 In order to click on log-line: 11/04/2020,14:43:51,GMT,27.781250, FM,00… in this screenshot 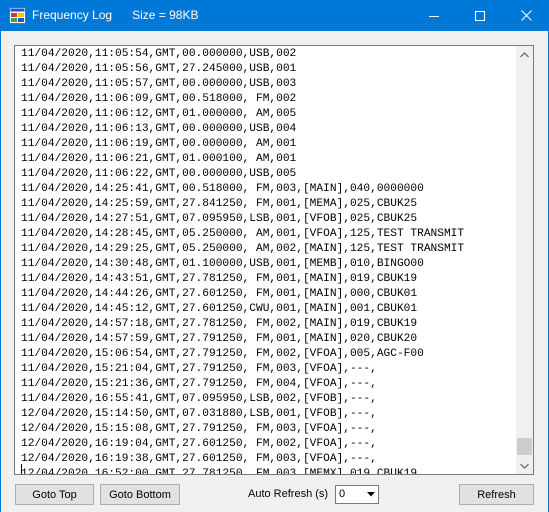, I will do `click(219, 279)`.